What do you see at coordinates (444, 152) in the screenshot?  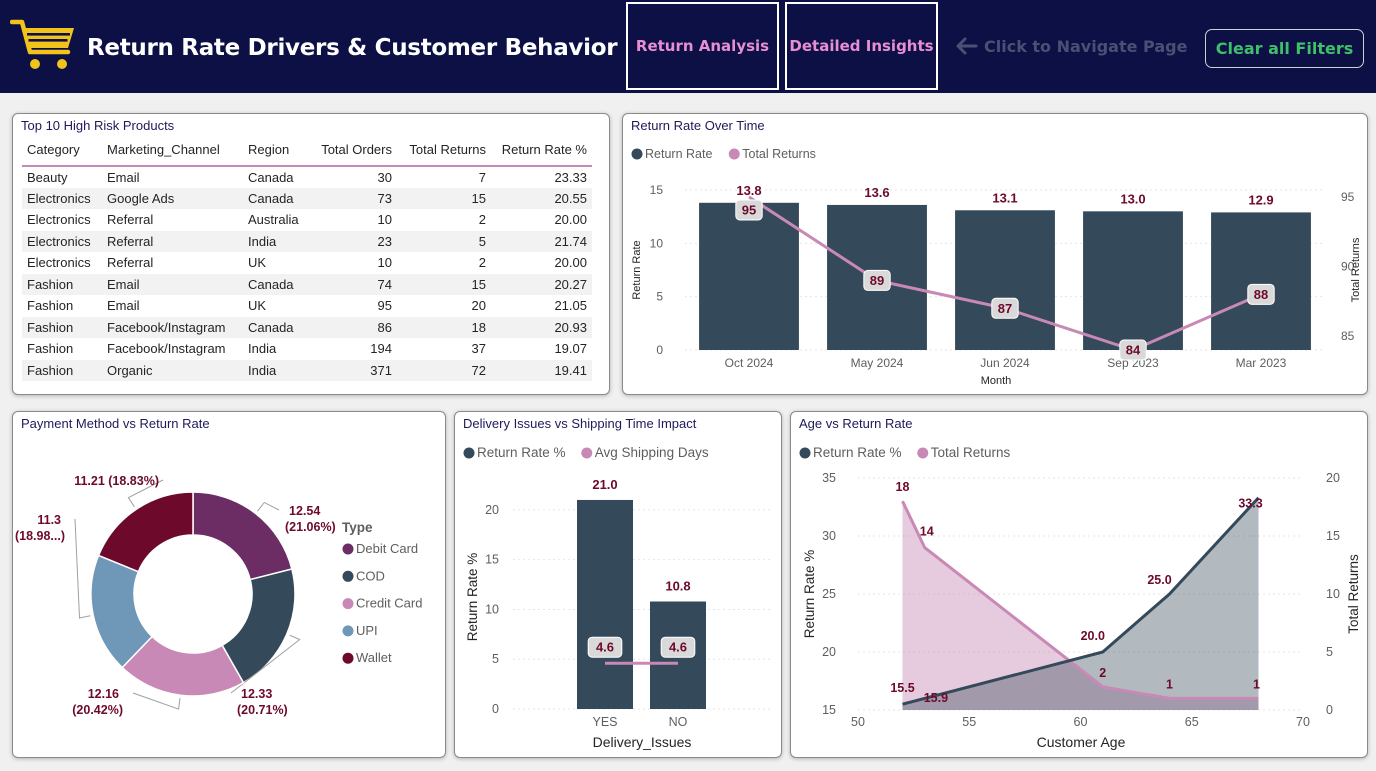 I see `column-header: Total Returns` at bounding box center [444, 152].